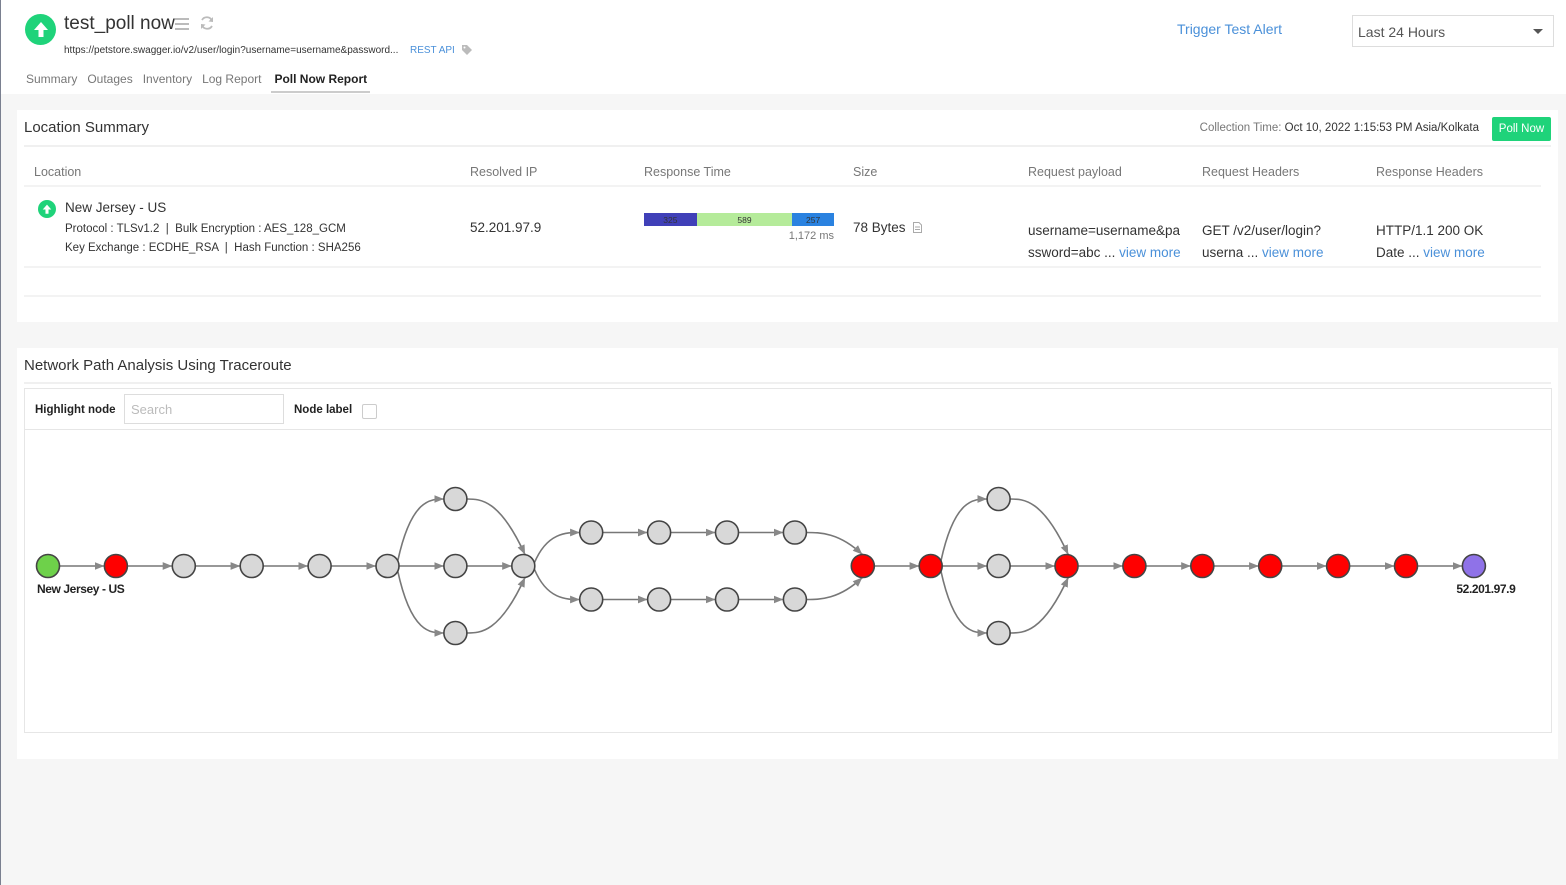  What do you see at coordinates (182, 24) in the screenshot?
I see `menu-icon` at bounding box center [182, 24].